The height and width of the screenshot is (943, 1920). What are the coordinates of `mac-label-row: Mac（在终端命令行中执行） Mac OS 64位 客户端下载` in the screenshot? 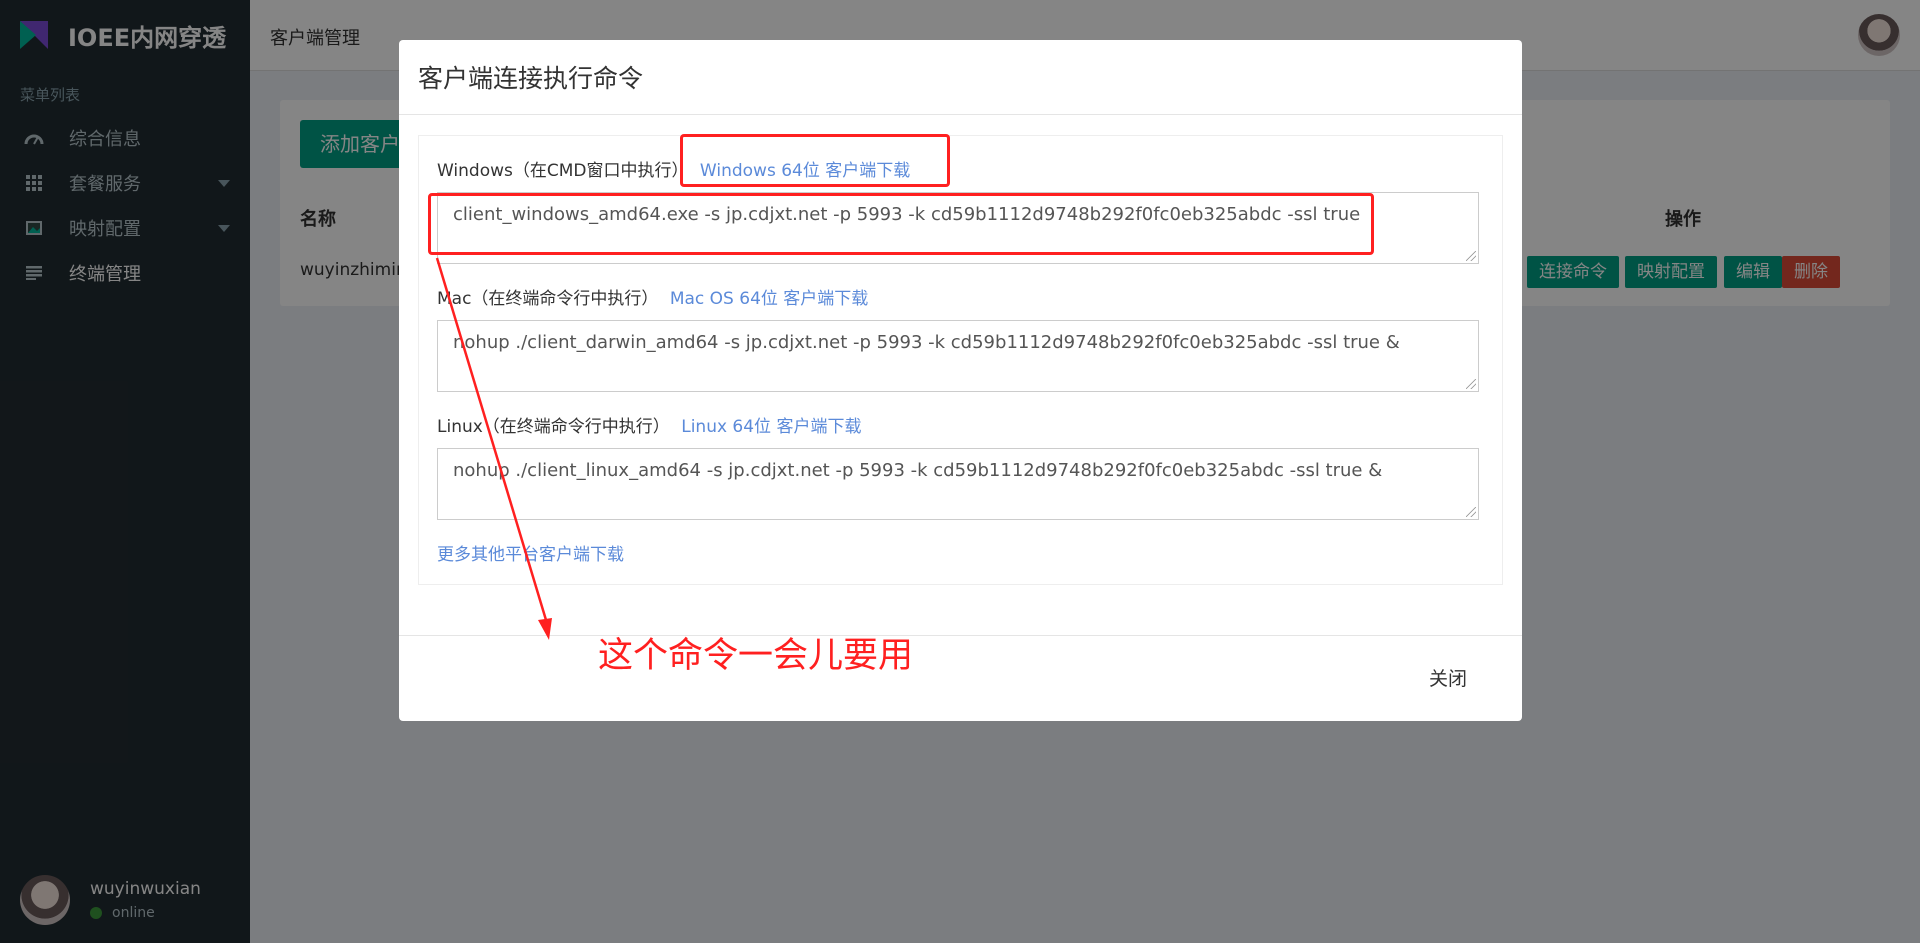 It's located at (652, 296).